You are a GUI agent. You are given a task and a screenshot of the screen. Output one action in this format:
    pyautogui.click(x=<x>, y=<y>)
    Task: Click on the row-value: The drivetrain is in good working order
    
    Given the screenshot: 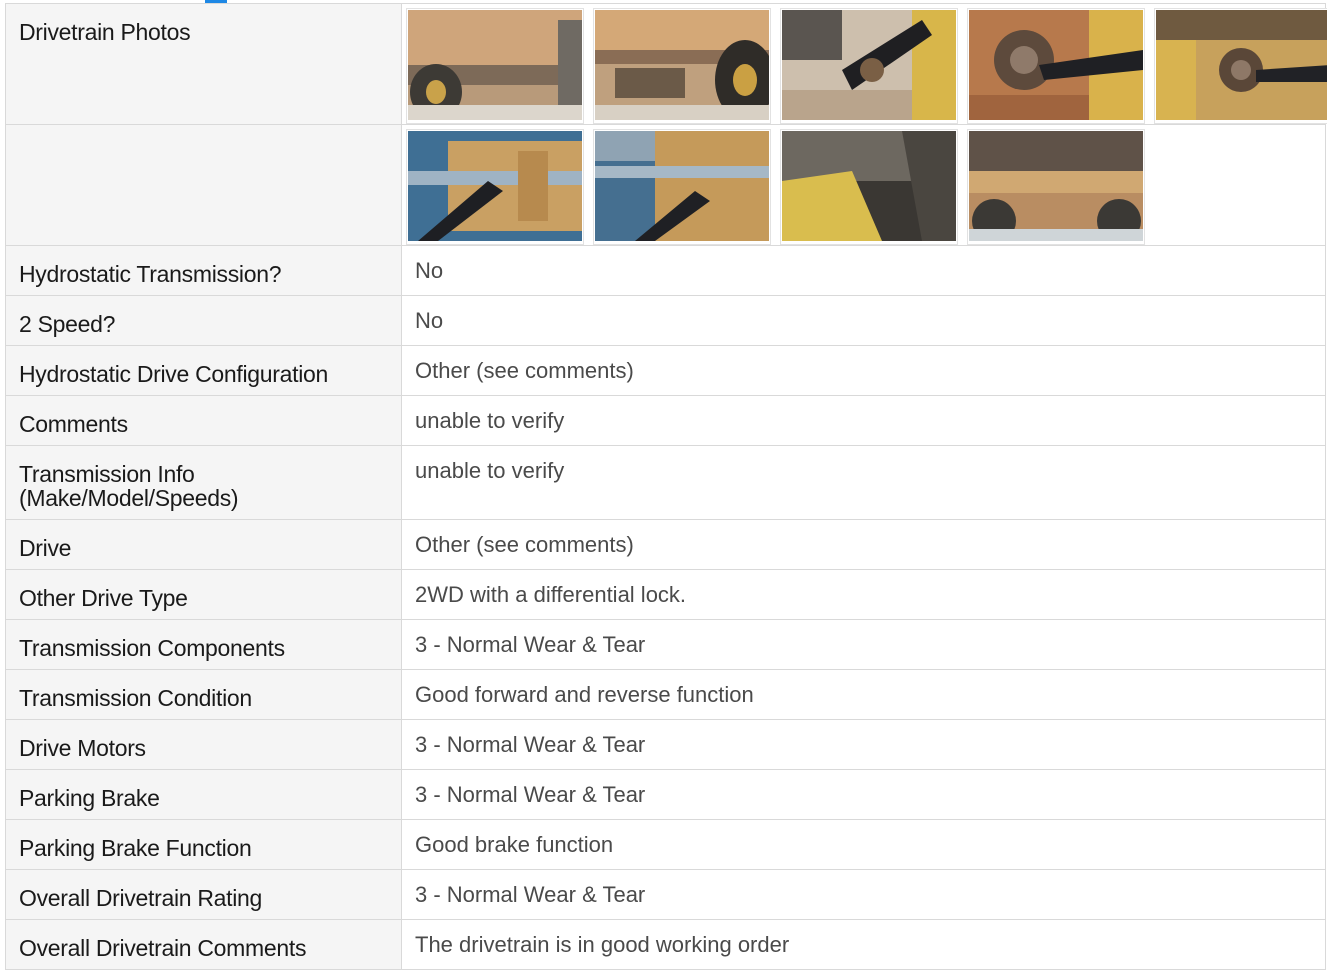 What is the action you would take?
    pyautogui.click(x=863, y=944)
    